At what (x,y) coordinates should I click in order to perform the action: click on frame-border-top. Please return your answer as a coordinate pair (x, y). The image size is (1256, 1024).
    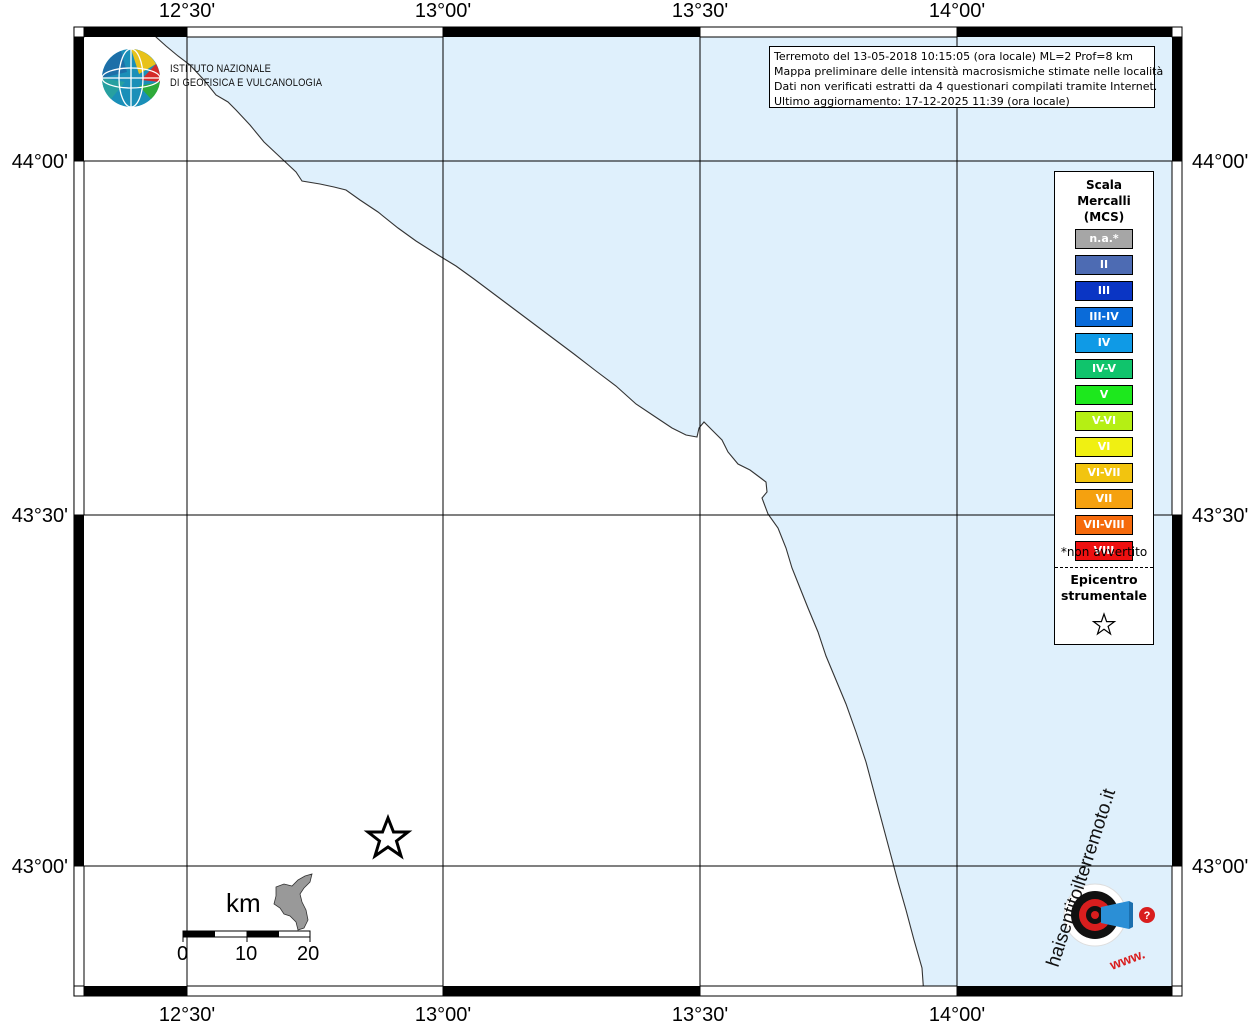
    Looking at the image, I should click on (628, 32).